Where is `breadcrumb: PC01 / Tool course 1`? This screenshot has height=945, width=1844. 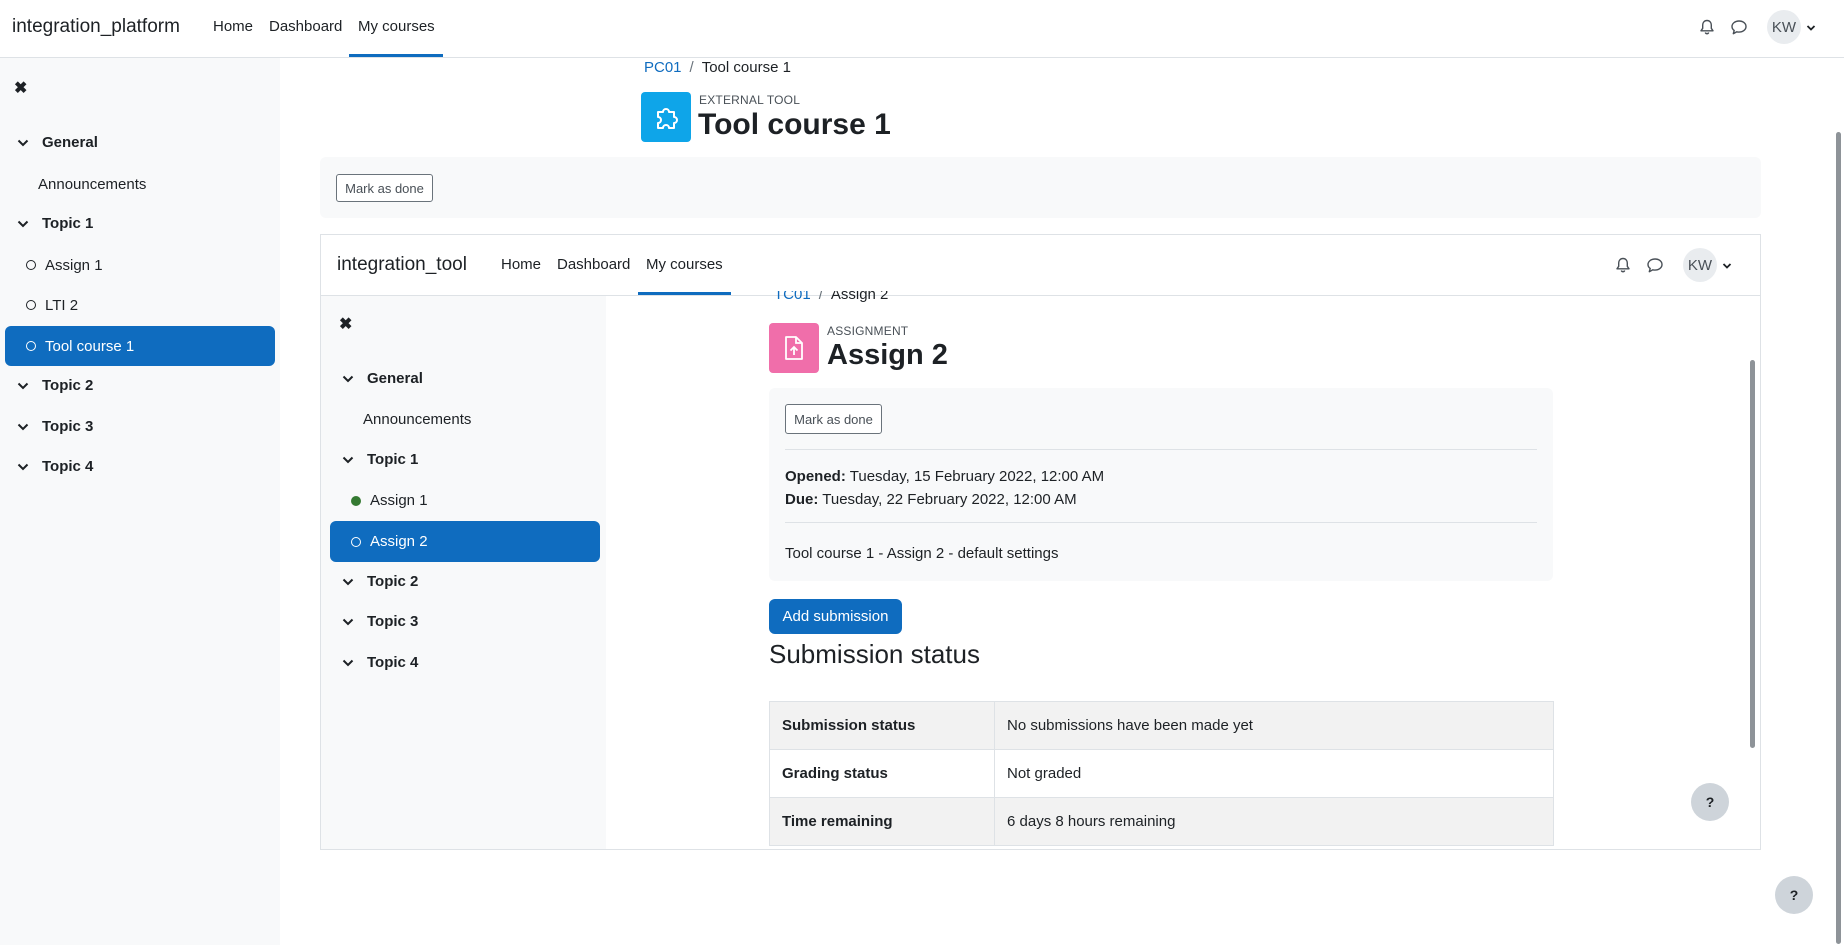 breadcrumb: PC01 / Tool course 1 is located at coordinates (717, 67).